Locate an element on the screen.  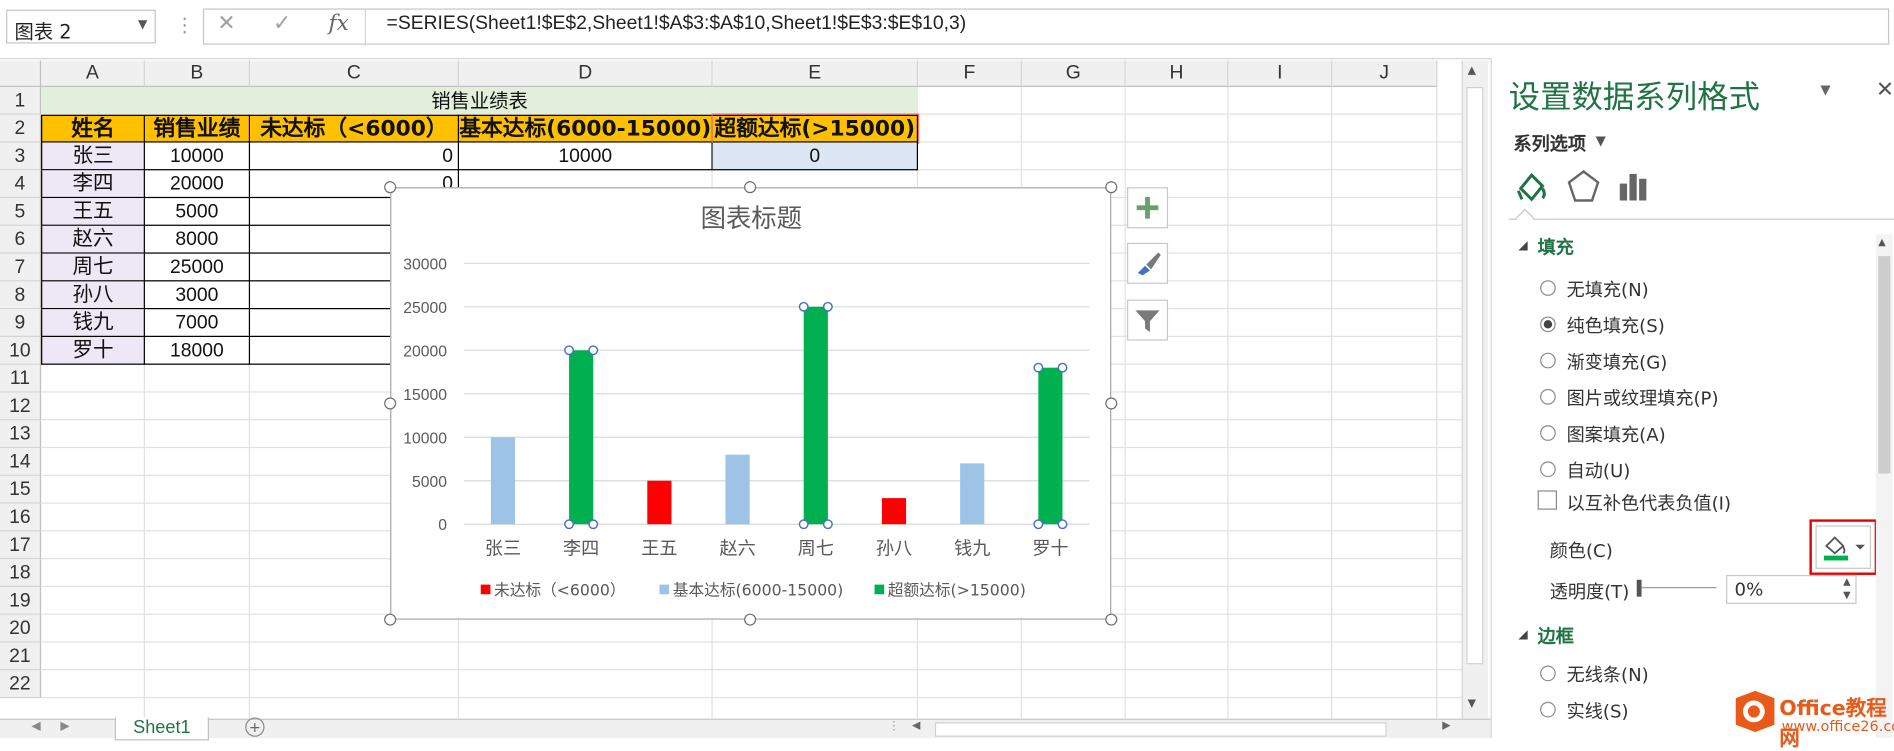
scroll-left-icon: ◀ is located at coordinates (916, 726).